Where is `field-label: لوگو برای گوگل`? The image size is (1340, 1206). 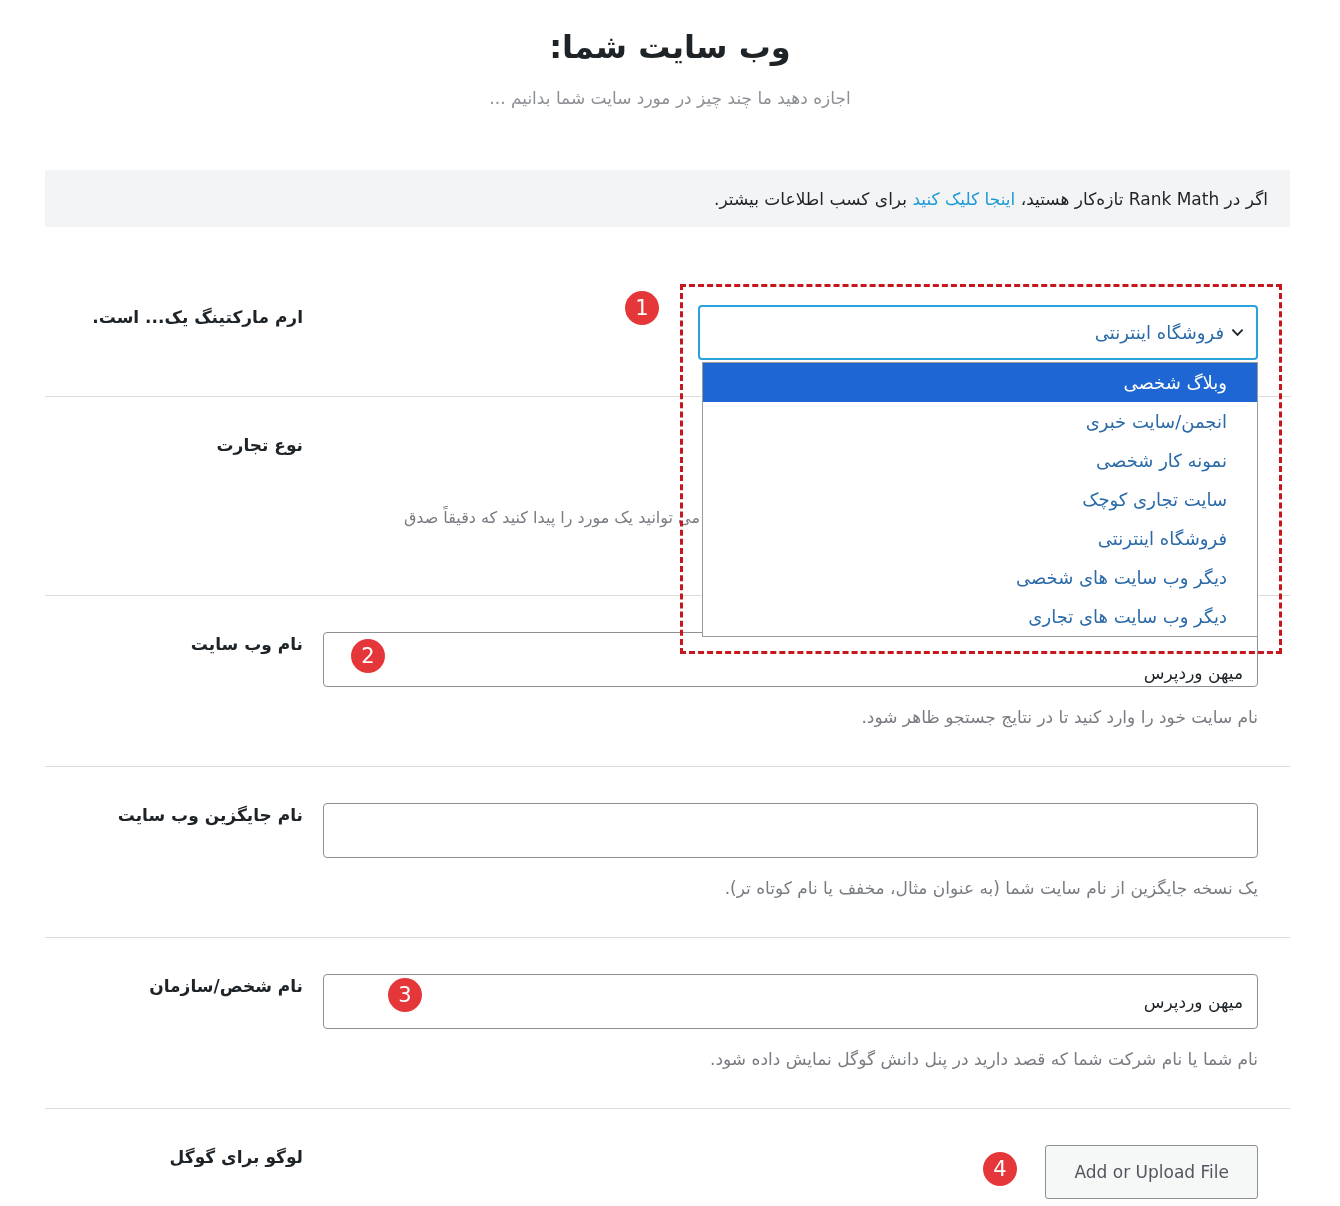
field-label: لوگو برای گوگل is located at coordinates (236, 1157).